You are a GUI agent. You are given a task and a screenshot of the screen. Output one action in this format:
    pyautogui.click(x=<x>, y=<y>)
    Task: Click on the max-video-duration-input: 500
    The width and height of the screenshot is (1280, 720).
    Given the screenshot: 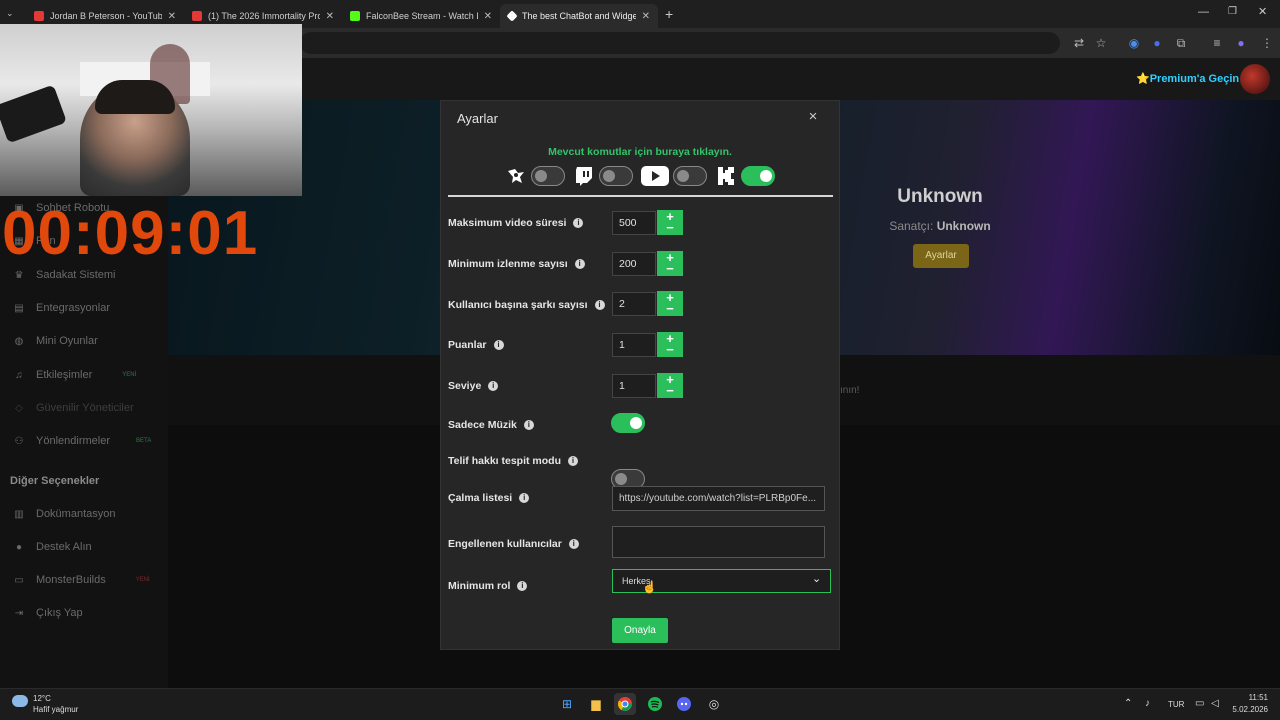 What is the action you would take?
    pyautogui.click(x=634, y=223)
    